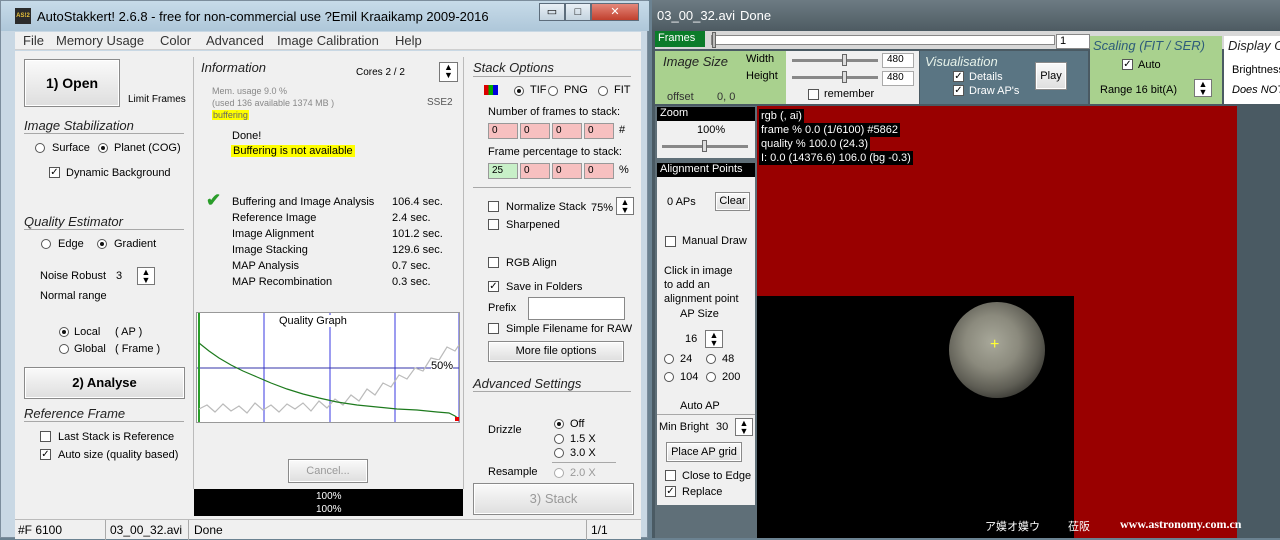 The image size is (1280, 540). Describe the element at coordinates (448, 72) in the screenshot. I see `cores-spinner-icon: ▲ ▼` at that location.